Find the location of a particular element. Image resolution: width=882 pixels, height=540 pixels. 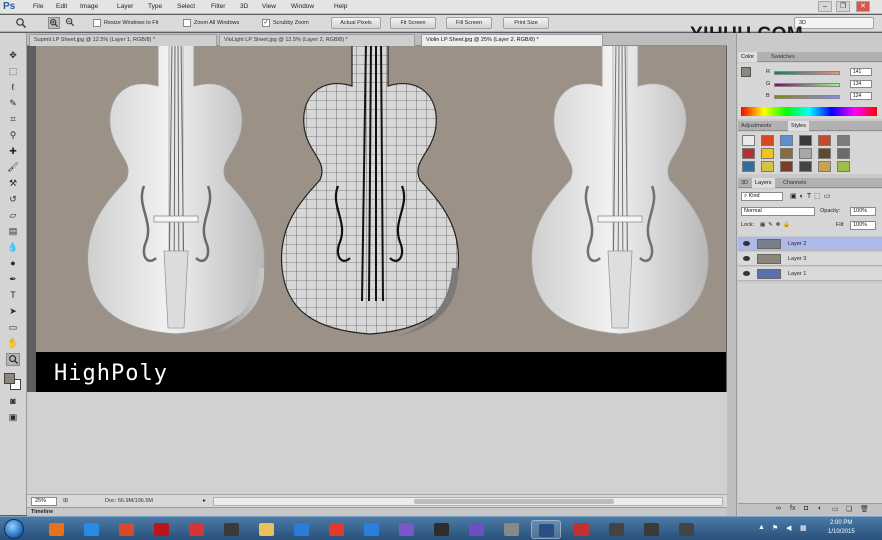

show-hidden-icons-icon: ▲ is located at coordinates (761, 527).